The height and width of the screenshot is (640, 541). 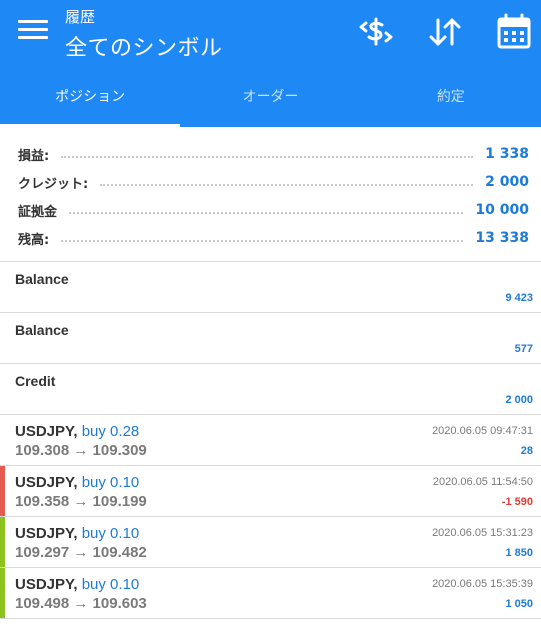 What do you see at coordinates (270, 238) in the screenshot?
I see `summary-row-balance: 残高: 13 338` at bounding box center [270, 238].